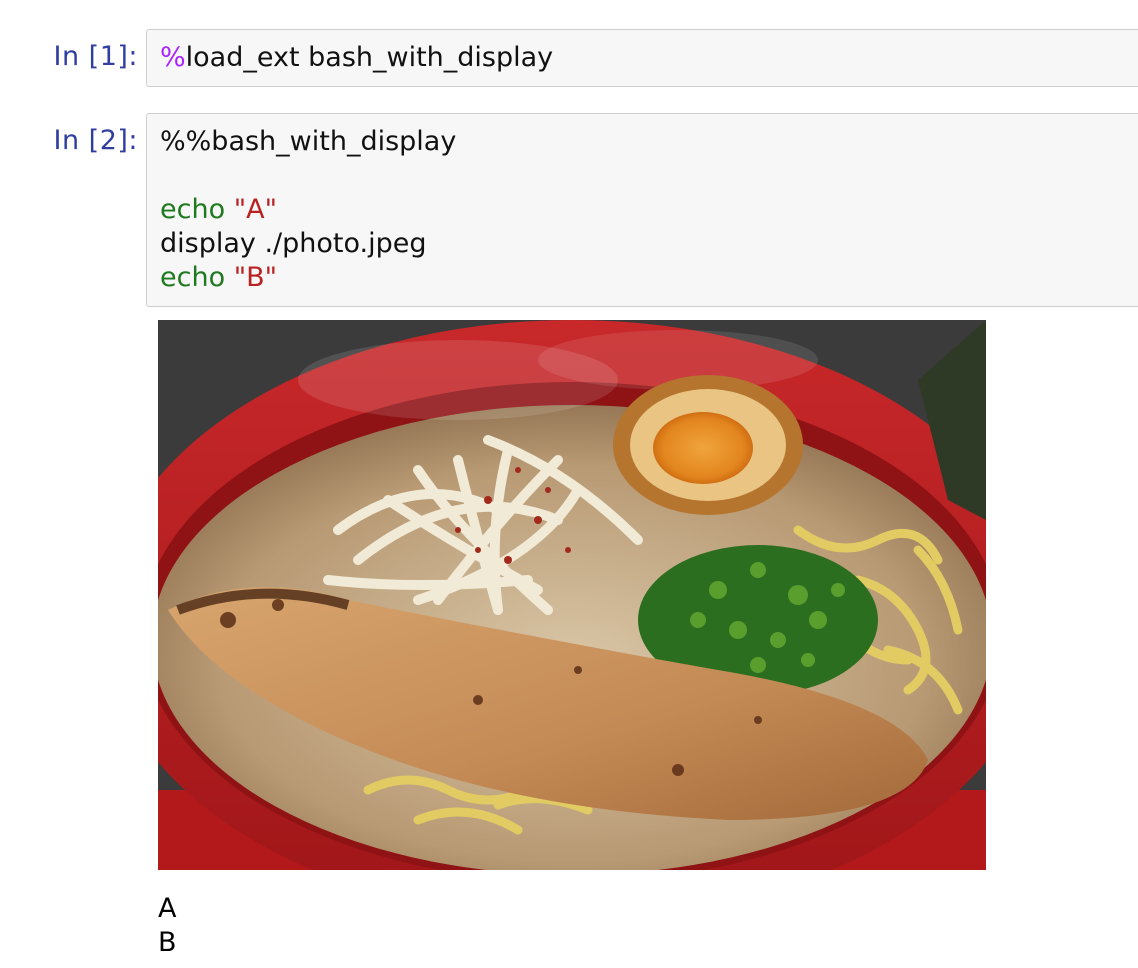  What do you see at coordinates (255, 277) in the screenshot?
I see `string-literal: "B"` at bounding box center [255, 277].